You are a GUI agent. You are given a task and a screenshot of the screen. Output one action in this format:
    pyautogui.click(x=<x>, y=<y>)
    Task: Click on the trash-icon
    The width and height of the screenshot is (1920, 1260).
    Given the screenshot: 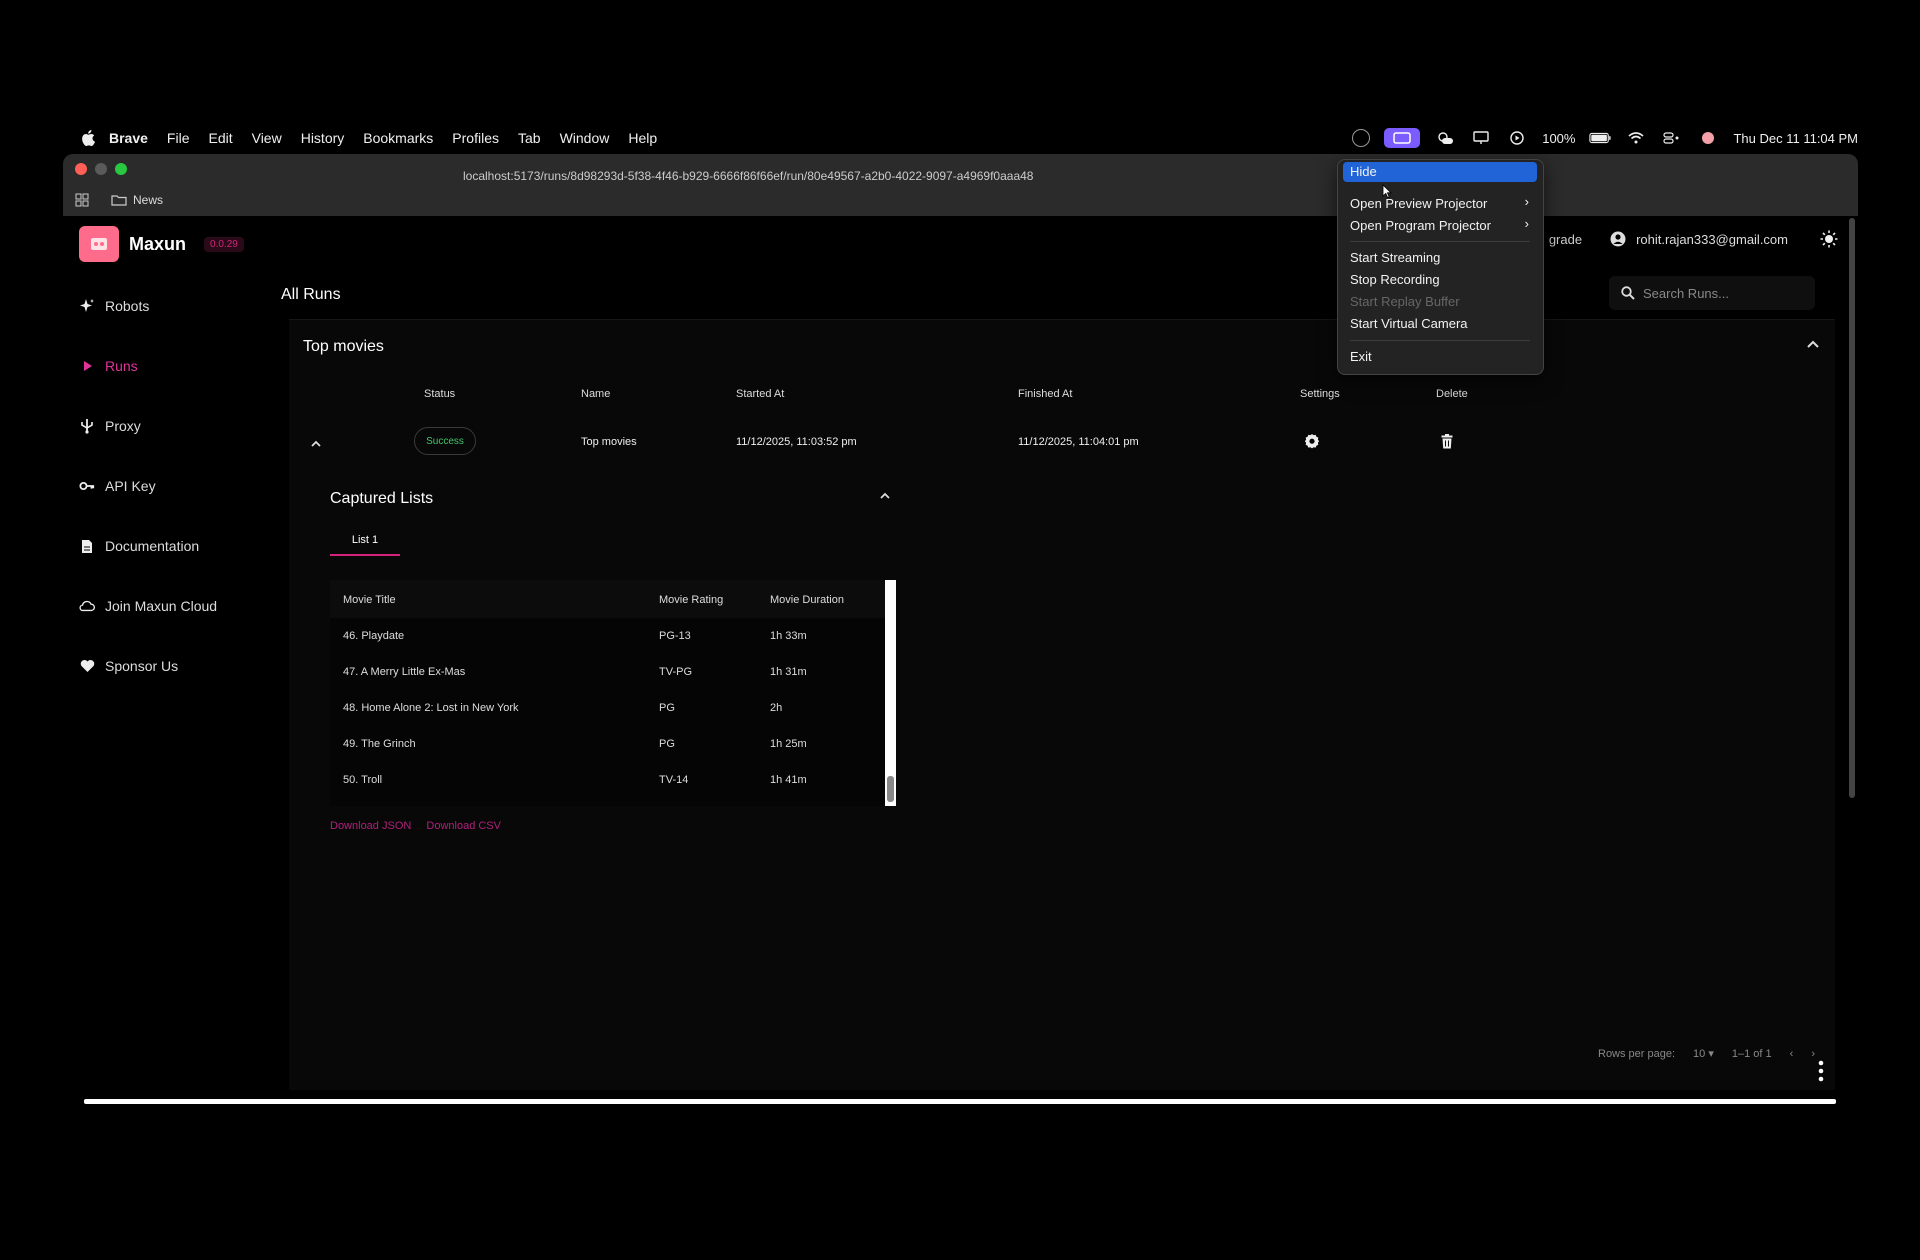 What is the action you would take?
    pyautogui.click(x=1447, y=441)
    